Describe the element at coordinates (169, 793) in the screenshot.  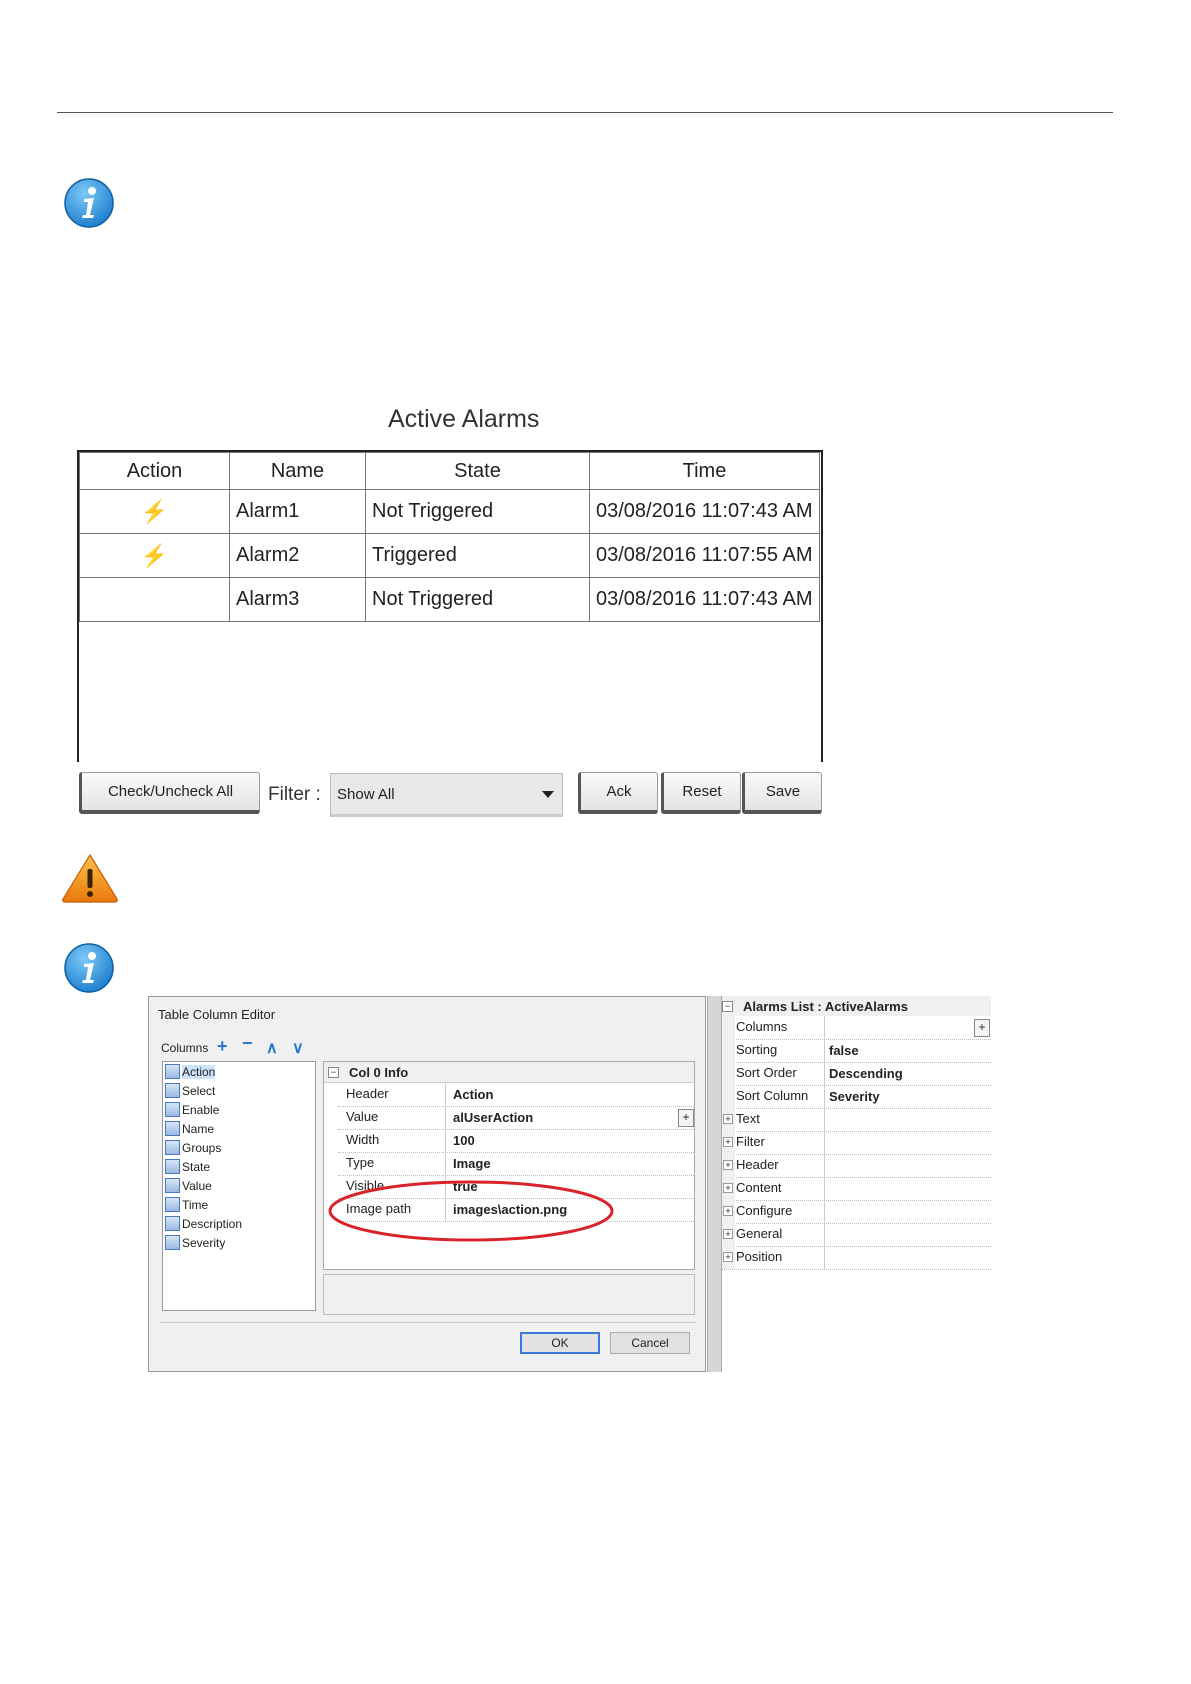
I see `check-uncheck-all-button: Check/Uncheck All` at that location.